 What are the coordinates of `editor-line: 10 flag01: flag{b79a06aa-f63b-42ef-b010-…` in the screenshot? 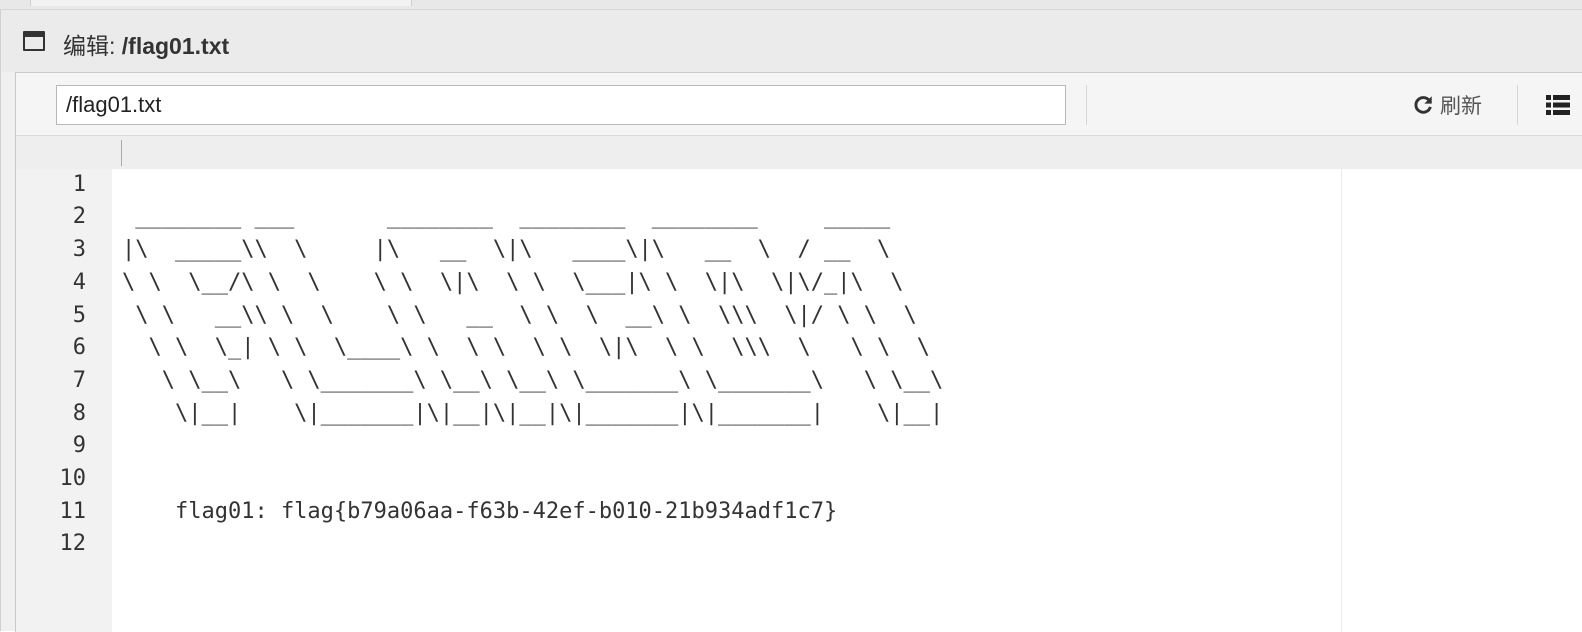 It's located at (799, 477).